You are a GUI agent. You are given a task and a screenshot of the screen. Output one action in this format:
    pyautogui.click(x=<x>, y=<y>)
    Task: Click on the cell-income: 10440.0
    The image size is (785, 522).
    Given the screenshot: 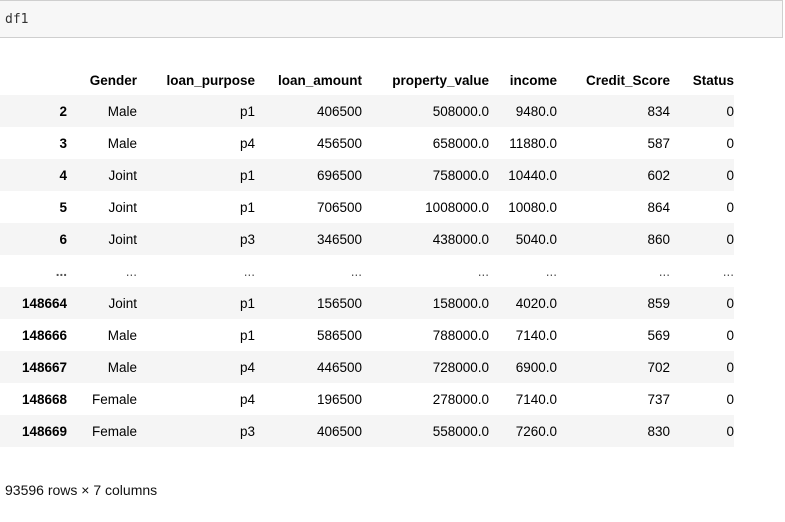 What is the action you would take?
    pyautogui.click(x=532, y=175)
    